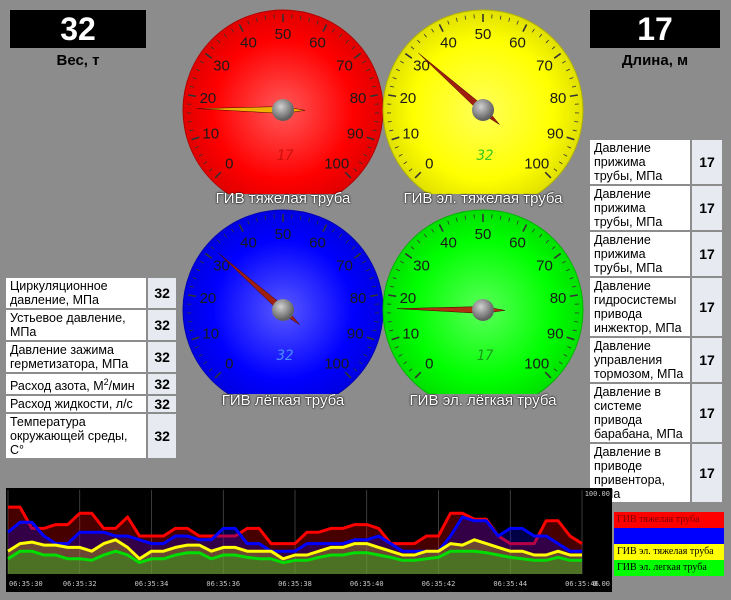 Image resolution: width=731 pixels, height=600 pixels. I want to click on trend-x-tick-label: 06:35:34, so click(152, 584).